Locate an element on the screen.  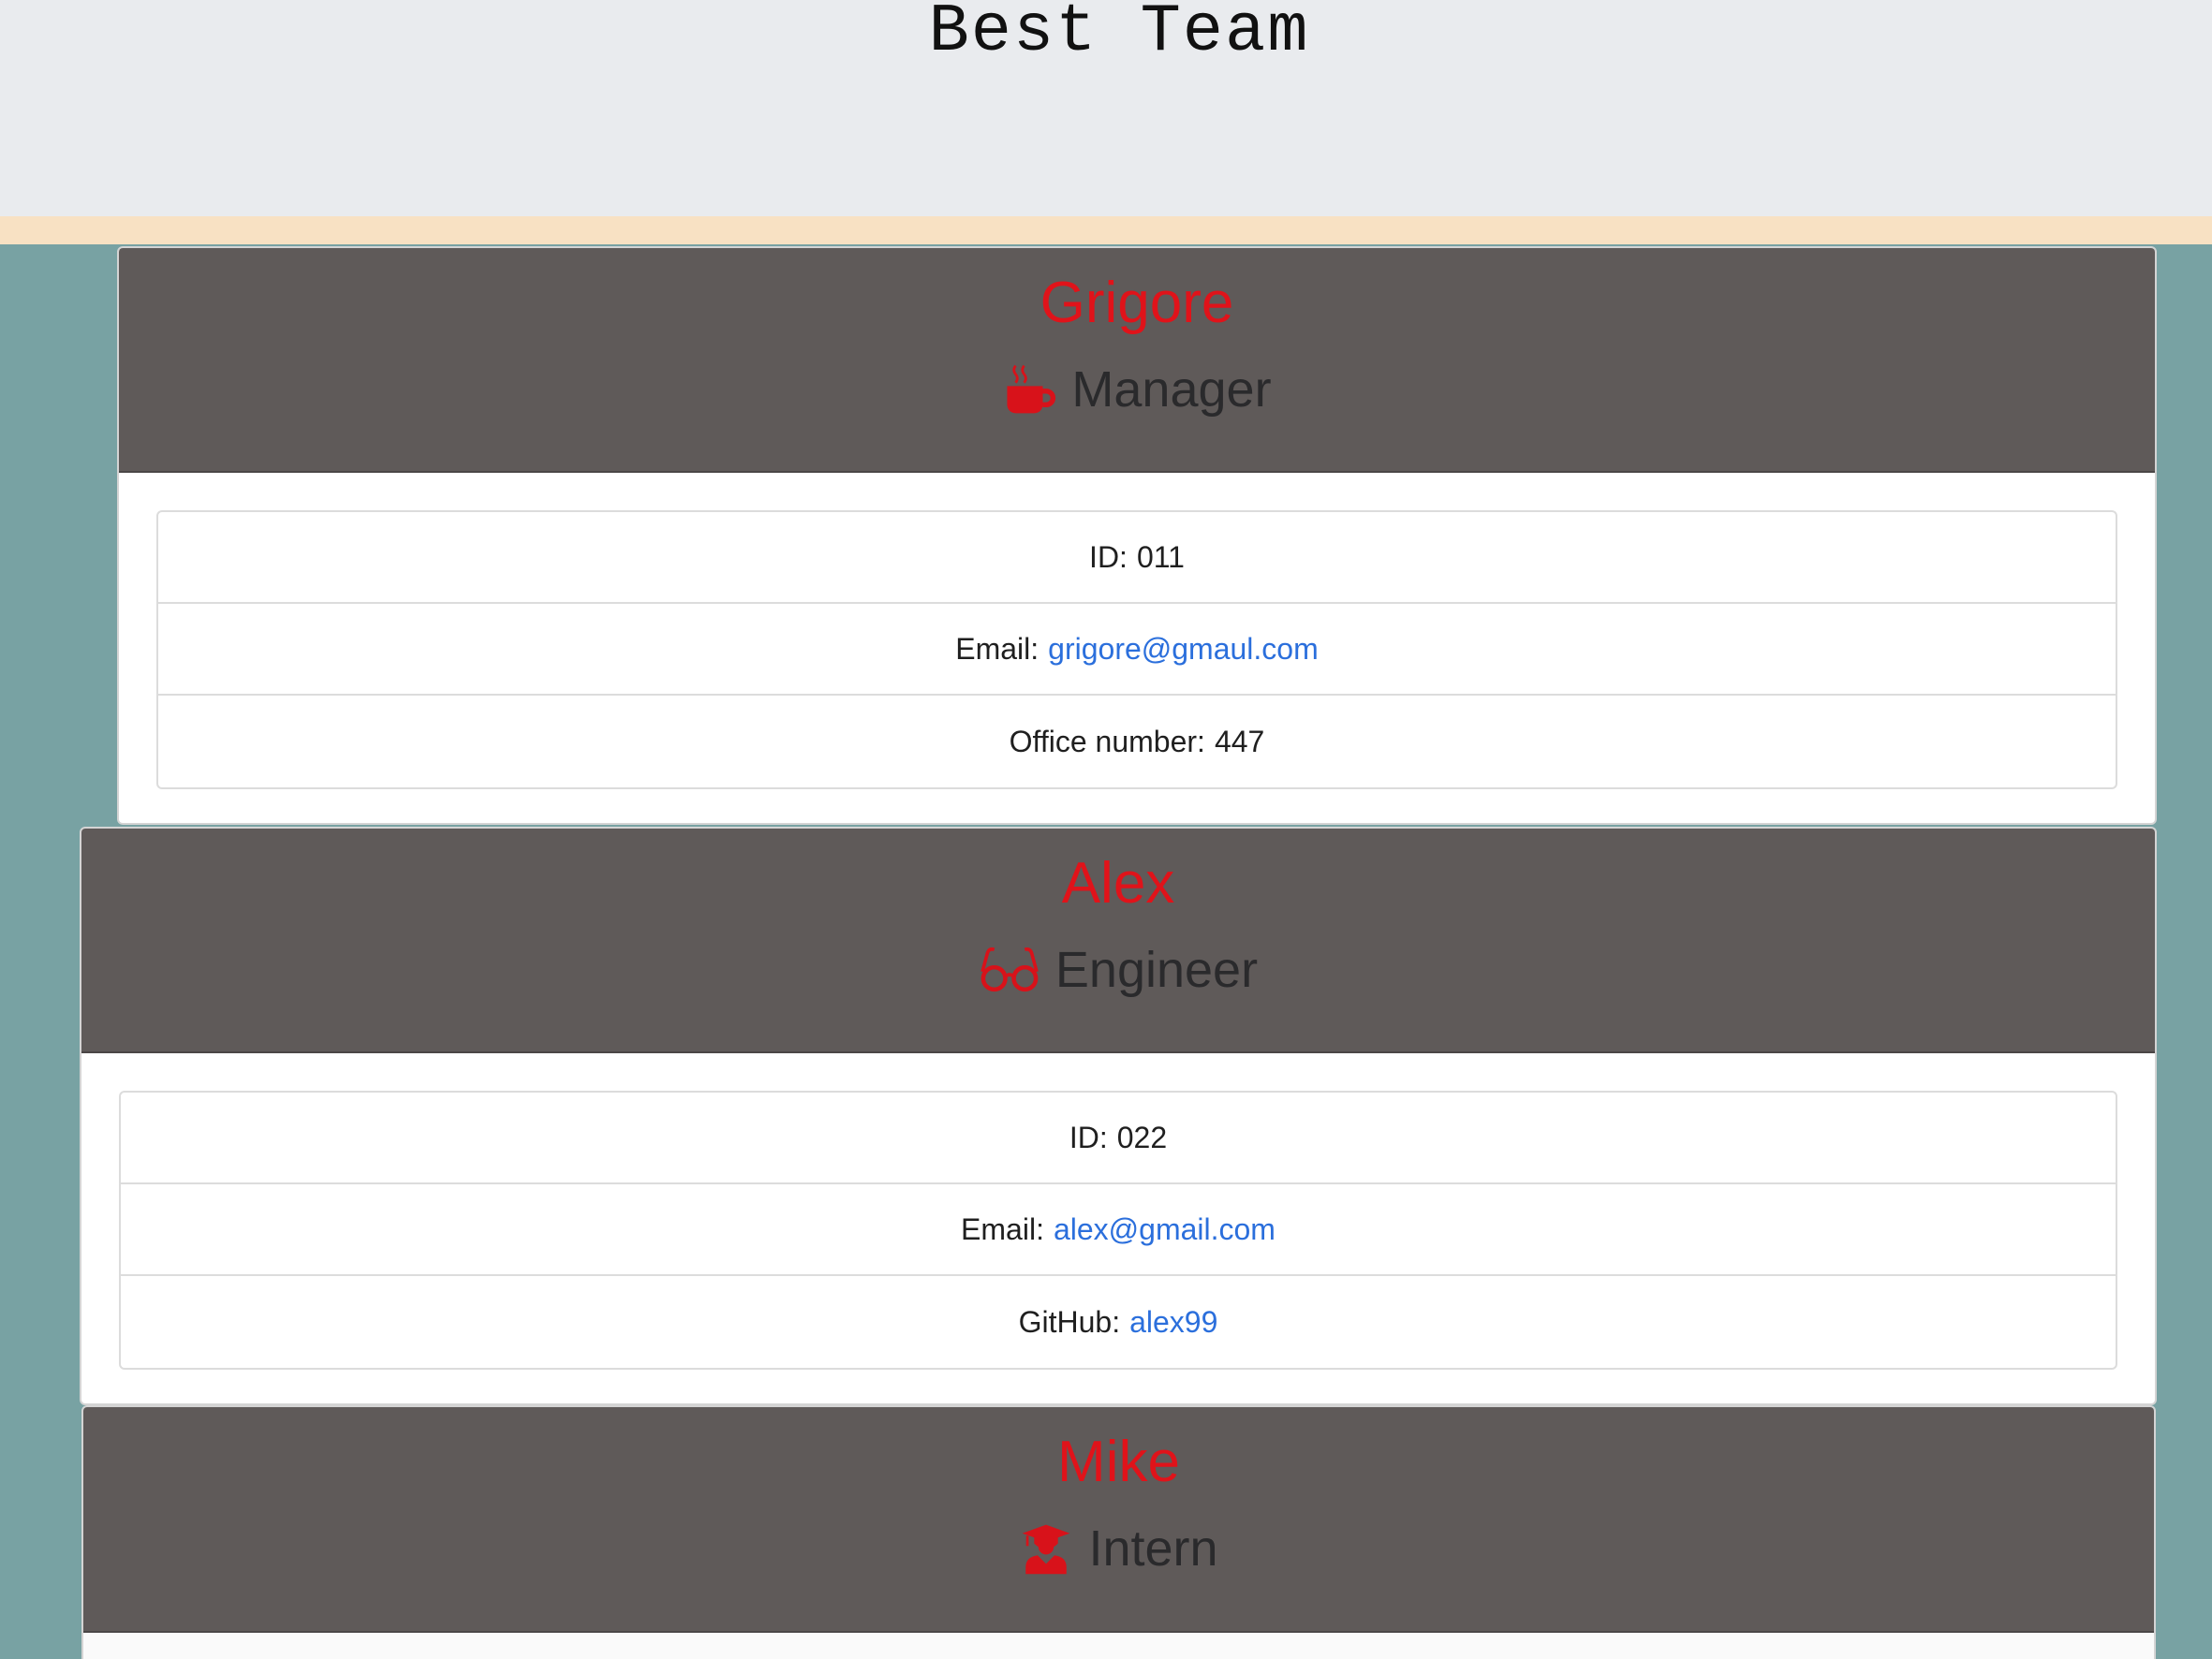
card-header: Mike Intern is located at coordinates (1118, 1520).